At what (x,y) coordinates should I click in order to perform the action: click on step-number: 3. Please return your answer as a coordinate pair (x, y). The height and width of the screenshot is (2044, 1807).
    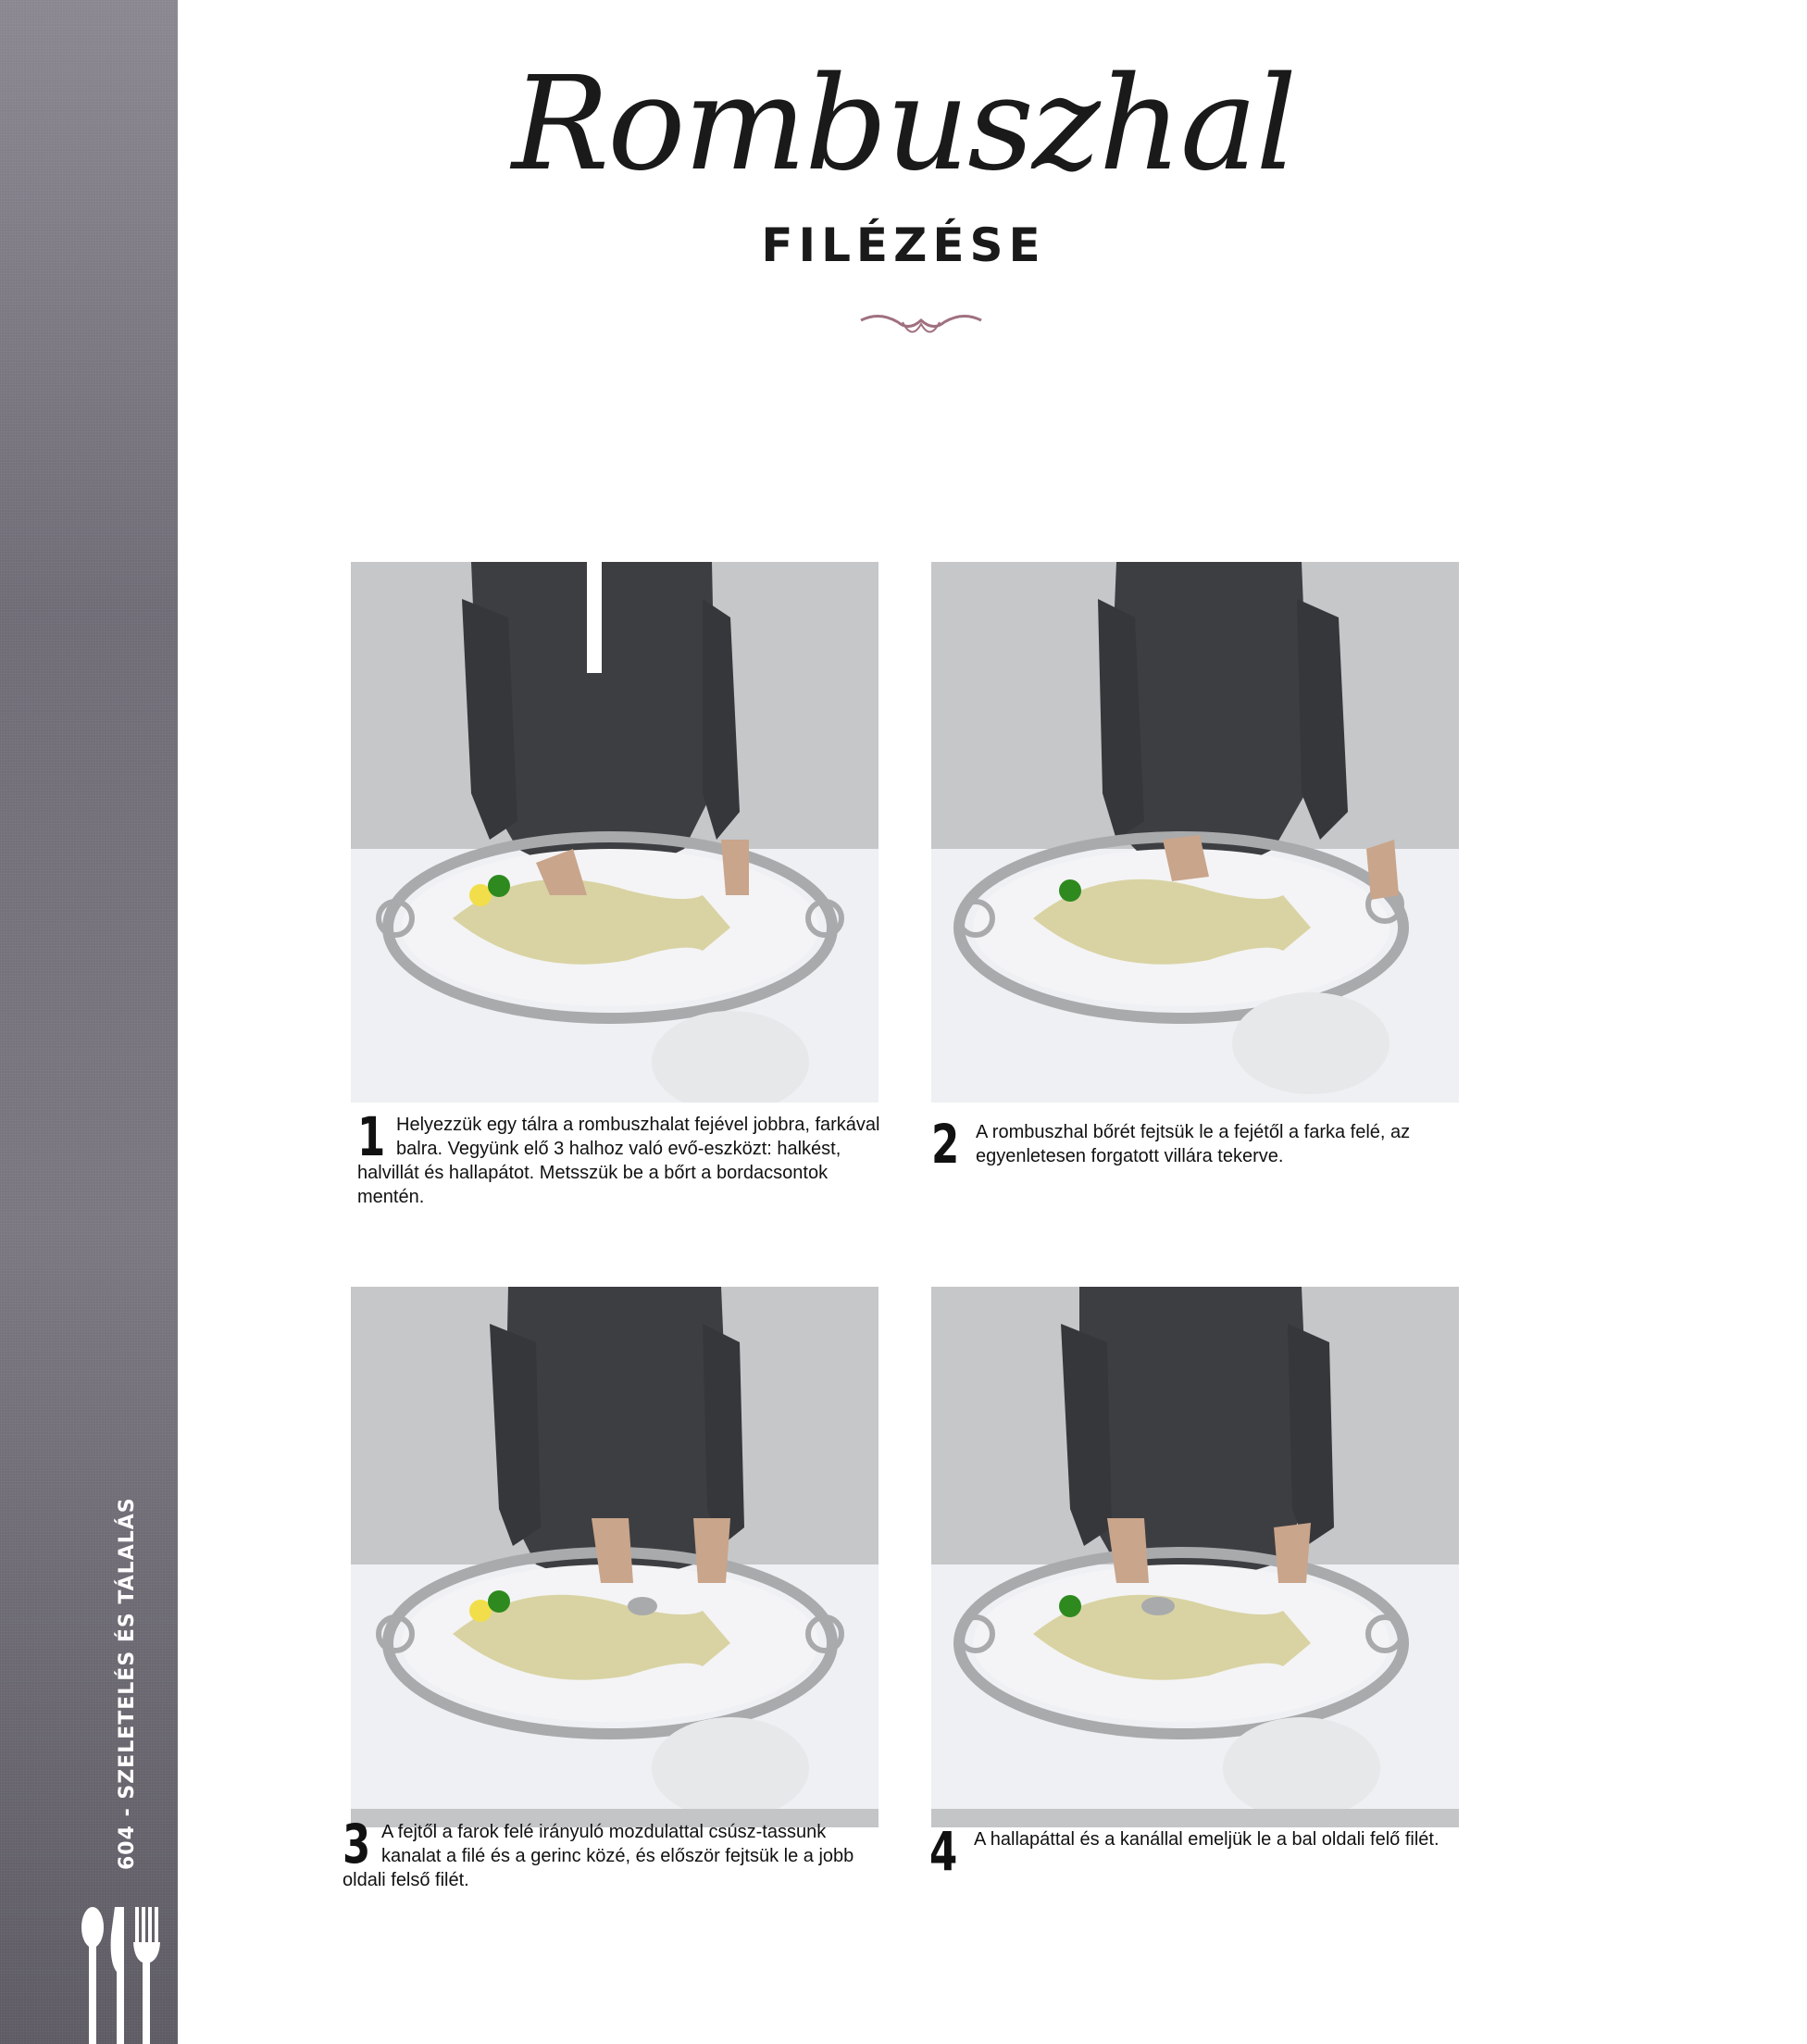
    Looking at the image, I should click on (357, 1844).